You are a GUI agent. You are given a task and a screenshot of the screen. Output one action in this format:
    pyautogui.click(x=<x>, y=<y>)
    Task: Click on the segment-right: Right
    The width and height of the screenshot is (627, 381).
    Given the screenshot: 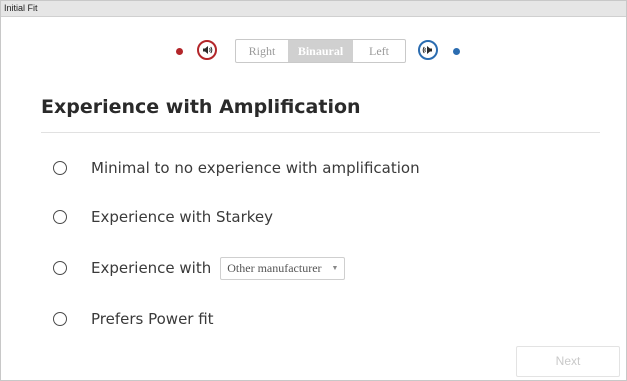 What is the action you would take?
    pyautogui.click(x=262, y=51)
    